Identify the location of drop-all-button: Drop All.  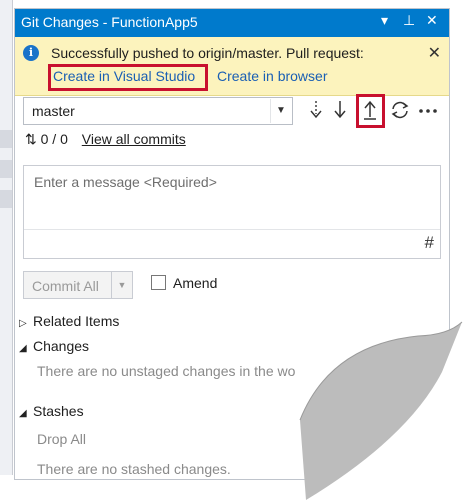
(61, 439).